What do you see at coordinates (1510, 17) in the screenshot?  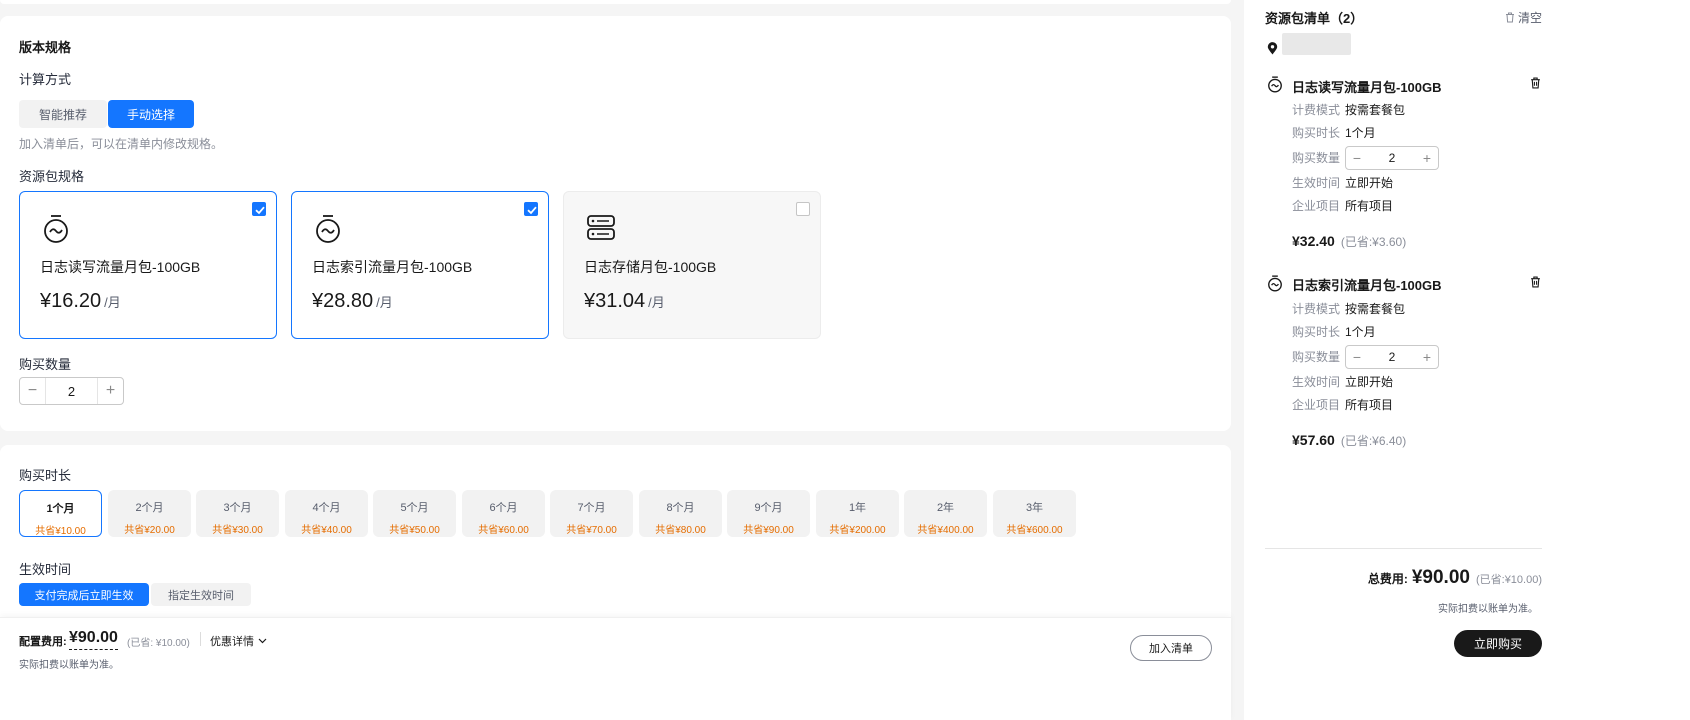 I see `trash-icon` at bounding box center [1510, 17].